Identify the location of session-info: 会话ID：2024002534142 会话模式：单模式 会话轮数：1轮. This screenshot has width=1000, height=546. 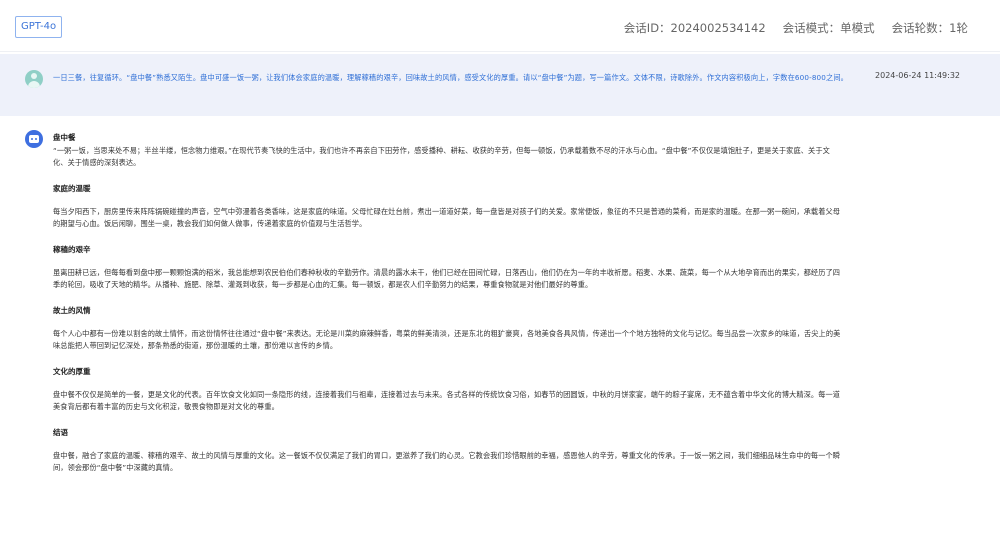
(796, 28).